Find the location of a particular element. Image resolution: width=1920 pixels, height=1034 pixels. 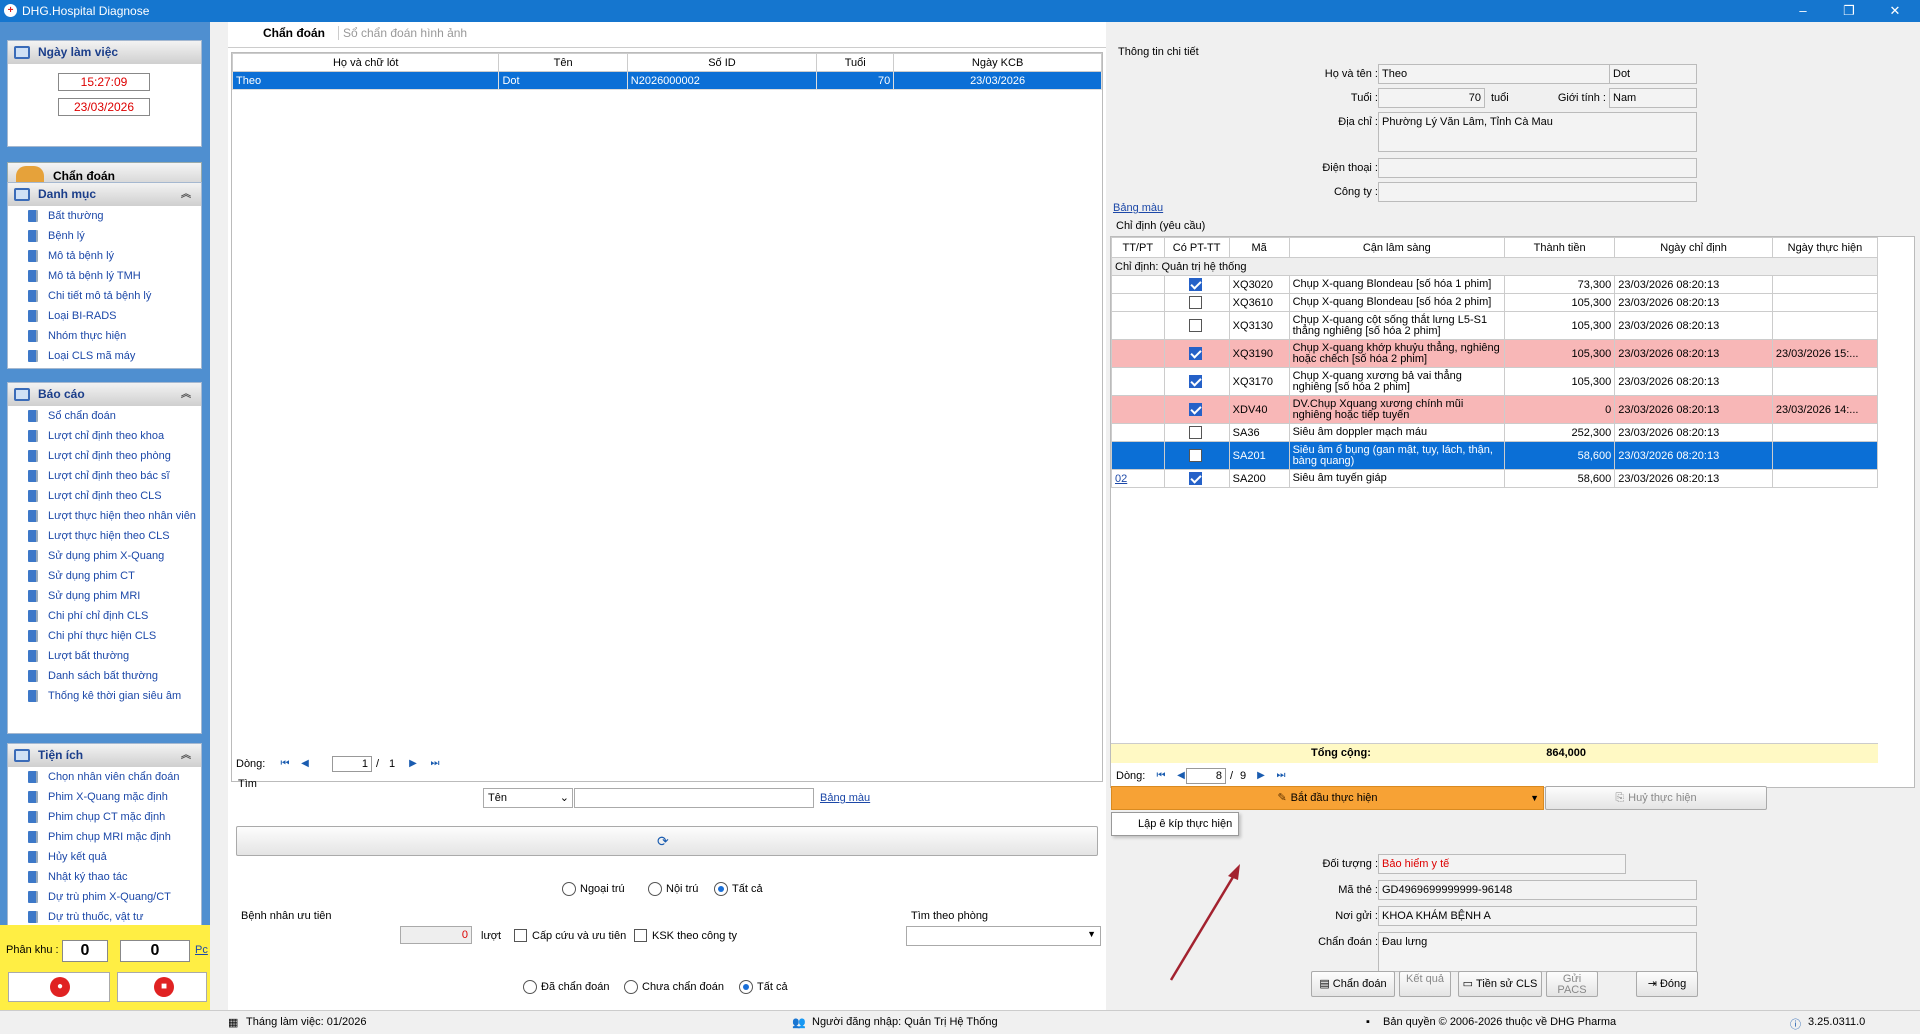

color-legend-link-right: Bảng màu is located at coordinates (1138, 208).